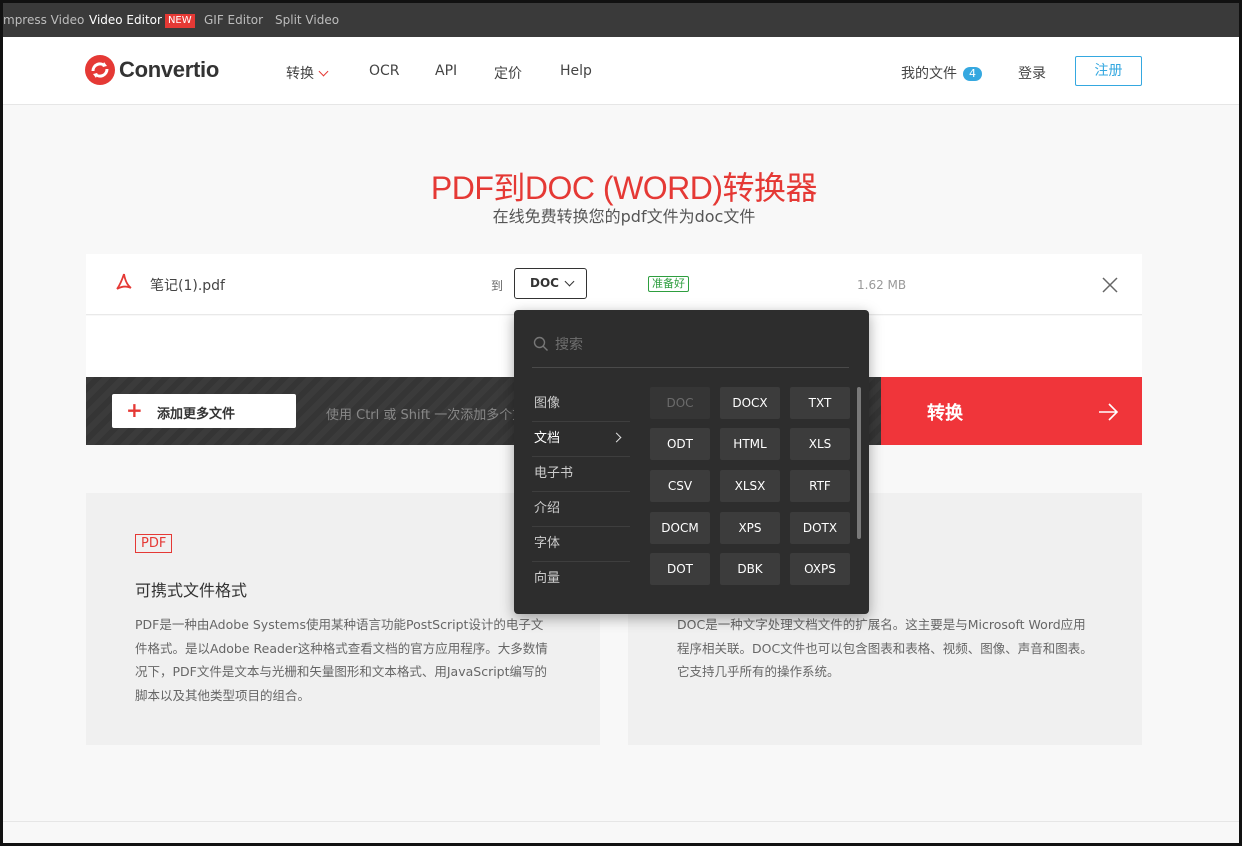  What do you see at coordinates (421, 415) in the screenshot?
I see `multi-select-hint: 使用 Ctrl 或 Shift 一次添加多个文件` at bounding box center [421, 415].